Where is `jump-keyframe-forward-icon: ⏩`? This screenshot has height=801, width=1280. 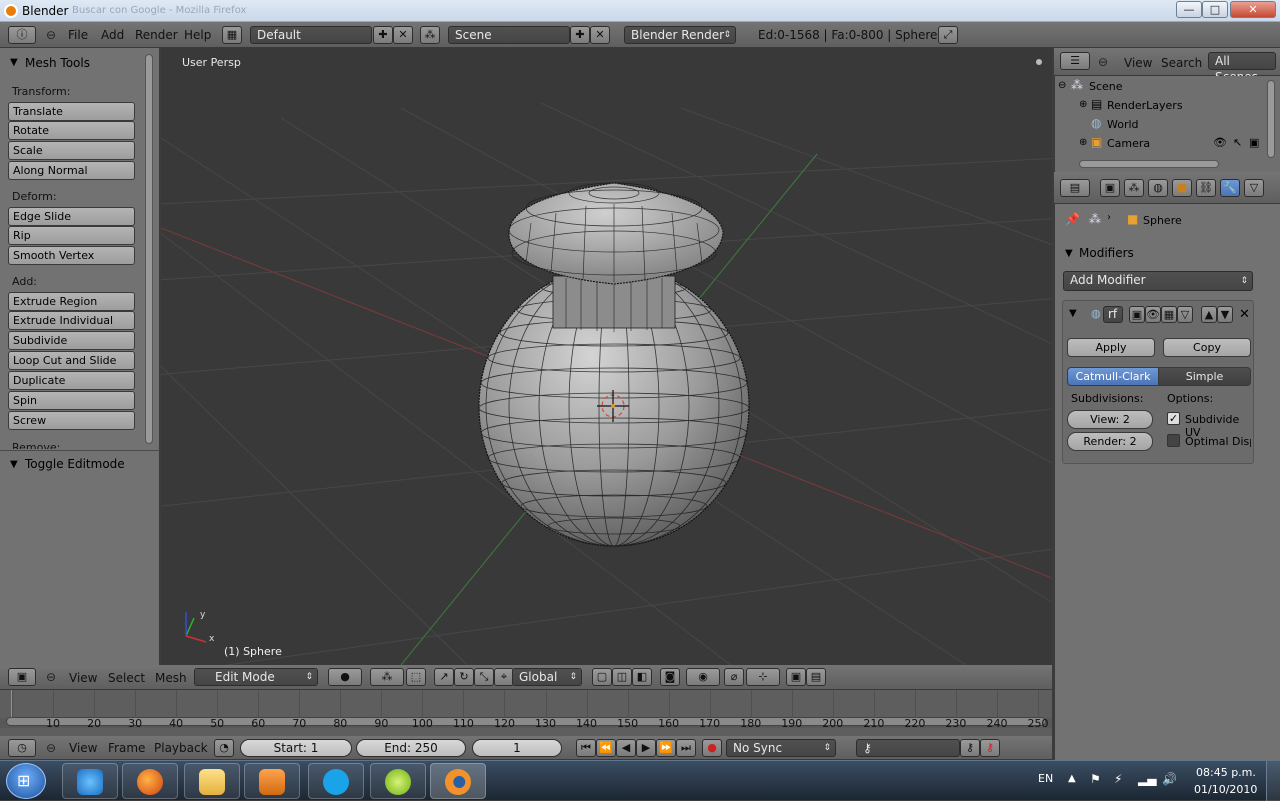
jump-keyframe-forward-icon: ⏩ is located at coordinates (666, 748).